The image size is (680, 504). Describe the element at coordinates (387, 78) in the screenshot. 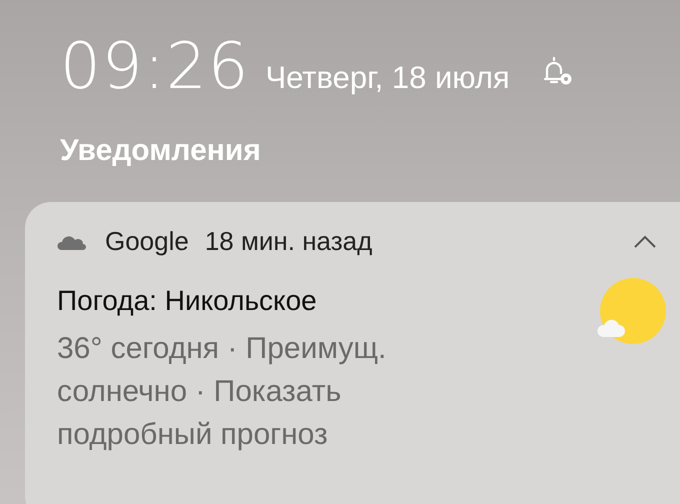

I see `date-text: Четверг, 18 июля` at that location.